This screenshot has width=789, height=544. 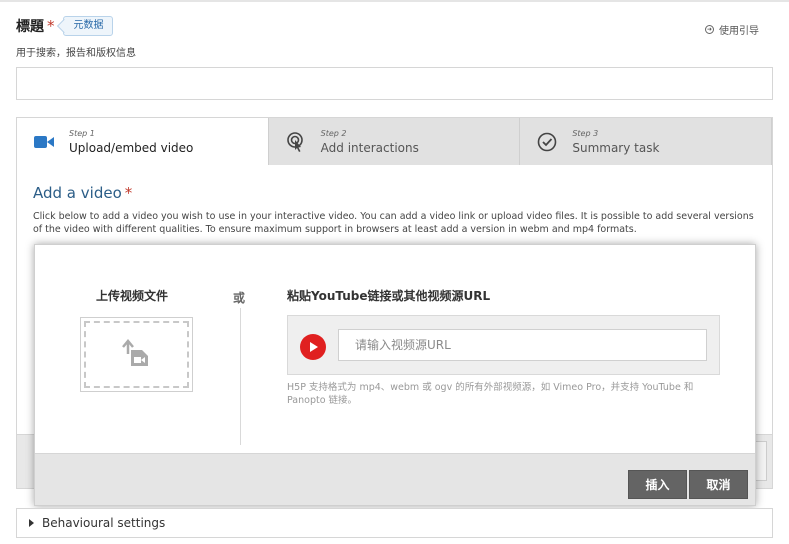 What do you see at coordinates (131, 147) in the screenshot?
I see `tab-label: Upload/embed video` at bounding box center [131, 147].